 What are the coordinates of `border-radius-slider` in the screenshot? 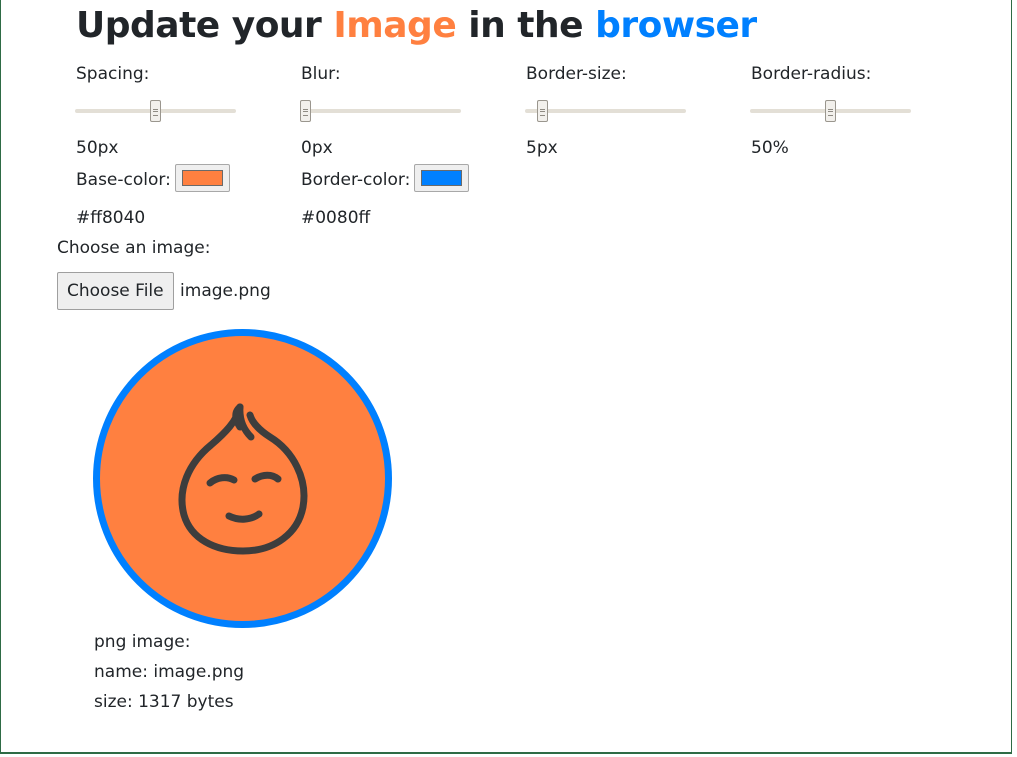 It's located at (830, 112).